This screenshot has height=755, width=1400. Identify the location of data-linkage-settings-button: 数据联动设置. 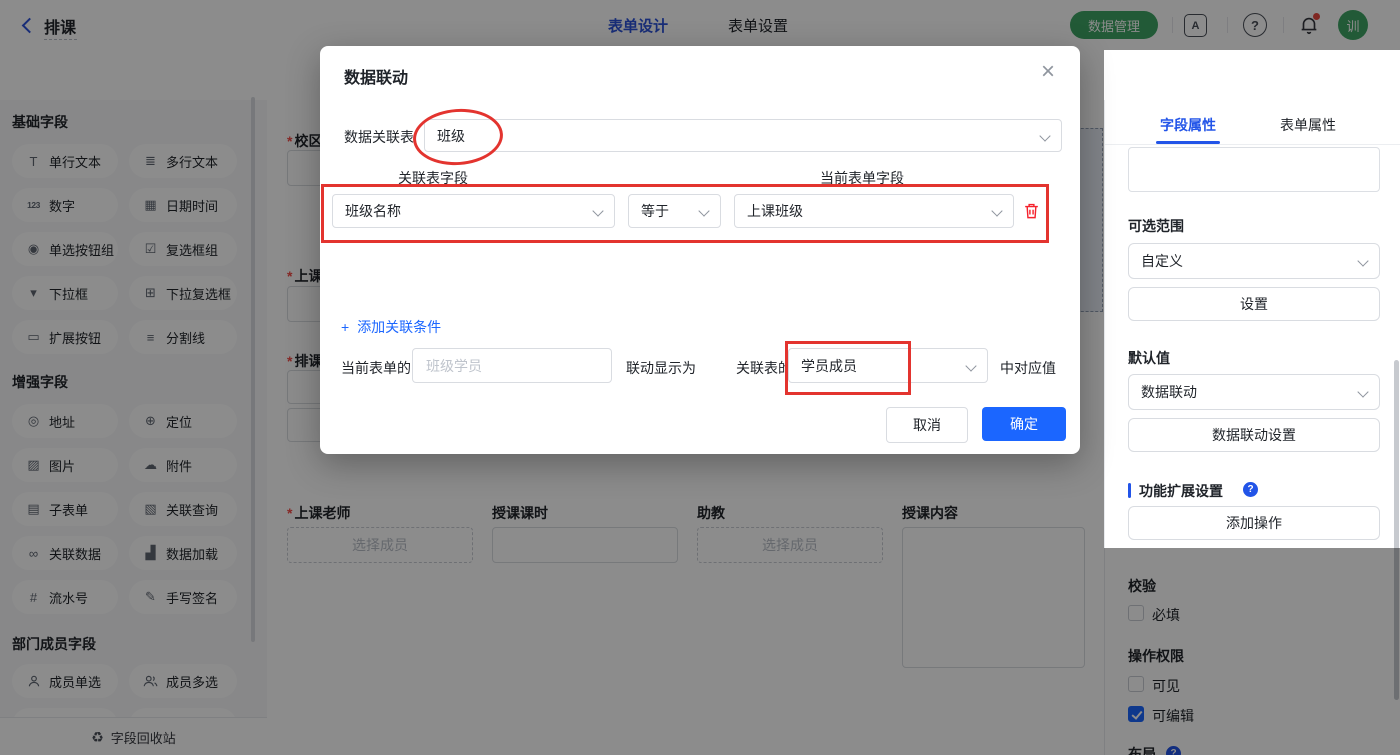
(1254, 435).